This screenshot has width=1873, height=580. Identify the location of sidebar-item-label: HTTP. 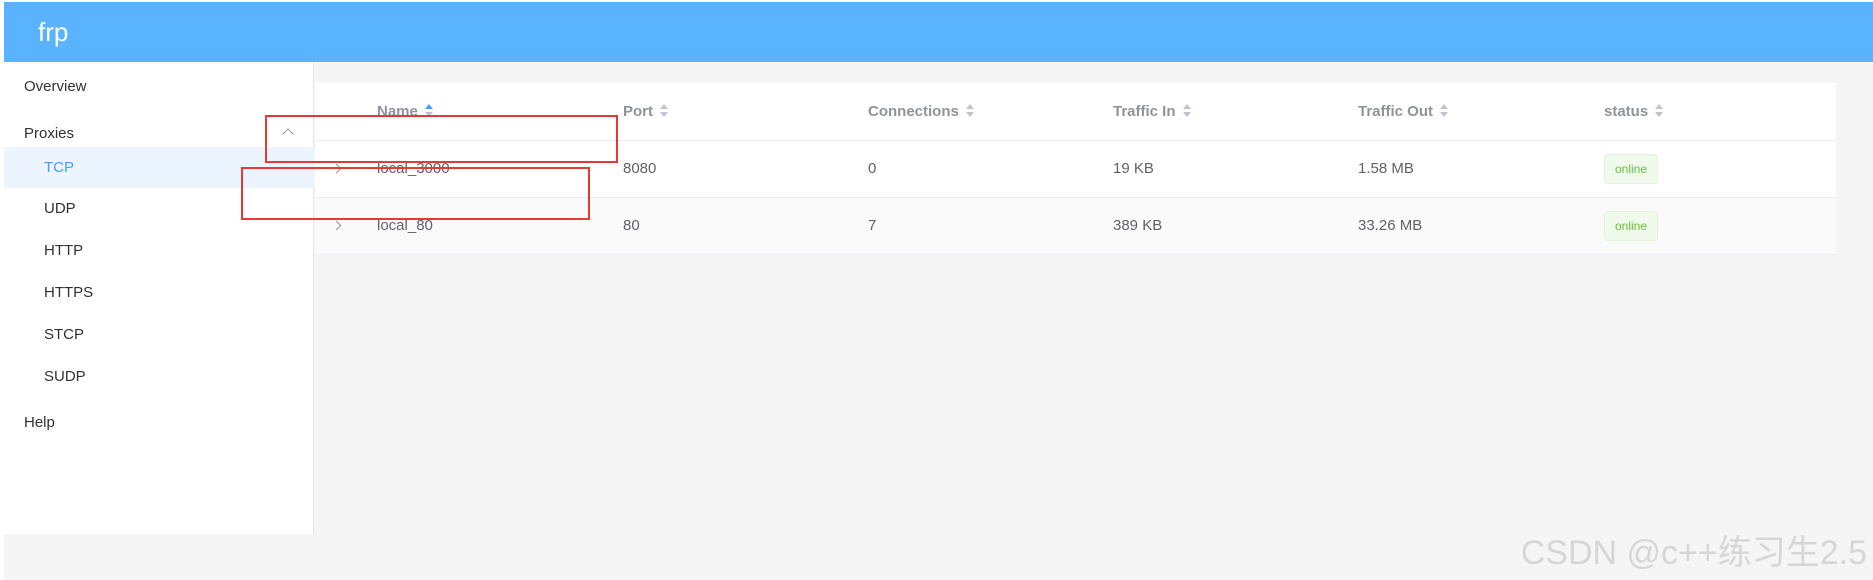
(64, 250).